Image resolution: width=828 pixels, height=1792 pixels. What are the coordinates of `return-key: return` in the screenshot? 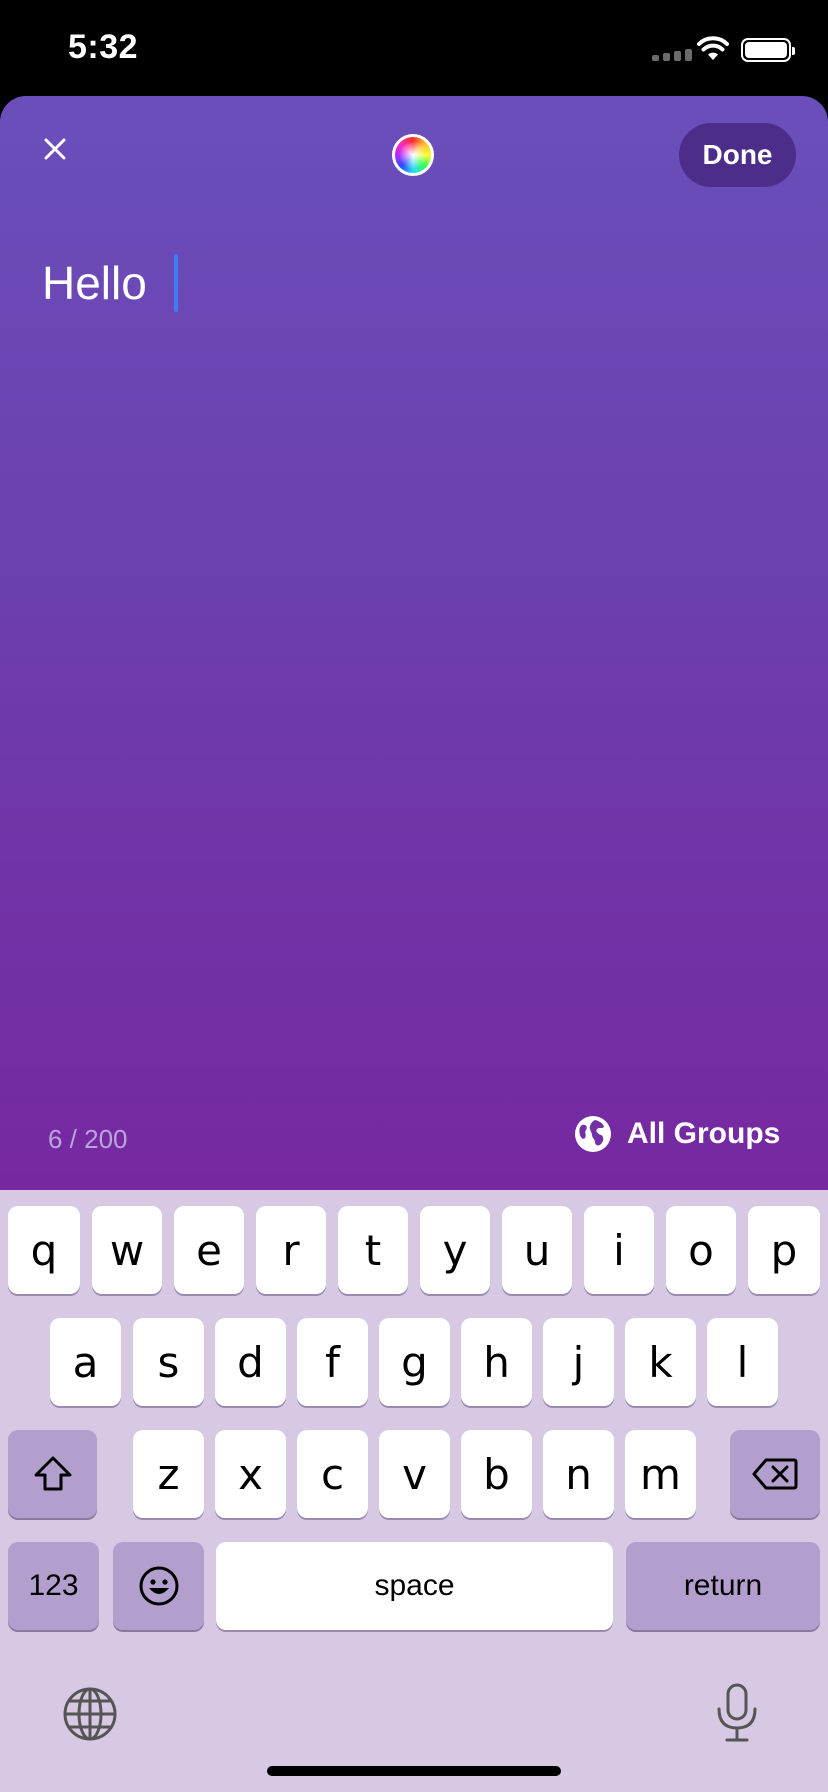 It's located at (723, 1586).